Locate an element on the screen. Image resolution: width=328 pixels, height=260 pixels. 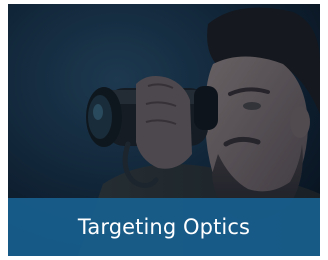
card-caption-label: Targeting Optics is located at coordinates (164, 227).